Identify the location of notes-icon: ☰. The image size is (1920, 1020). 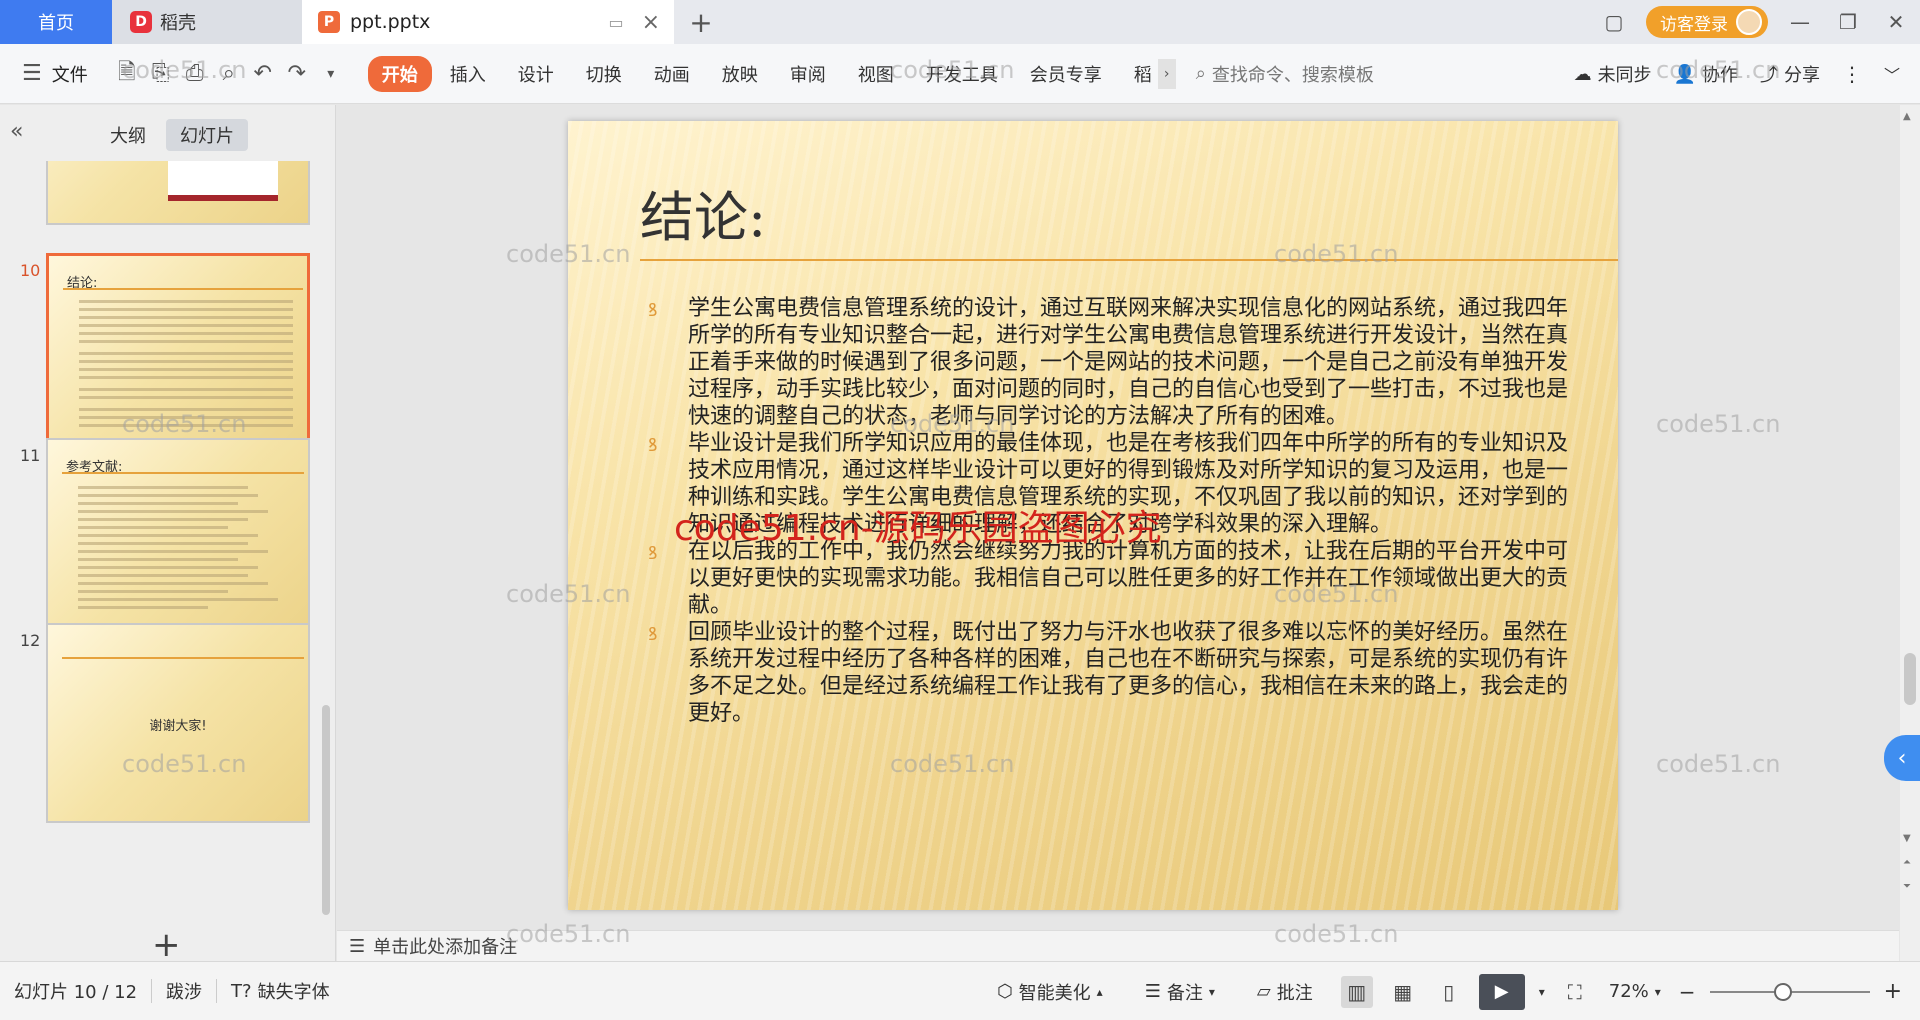
(357, 946).